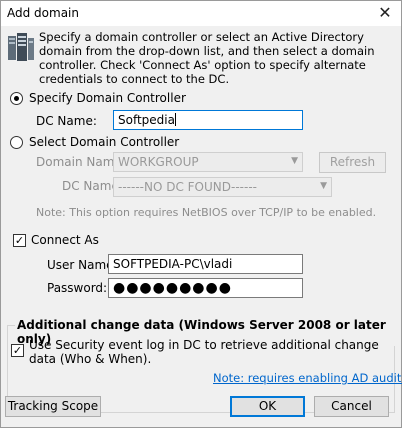 This screenshot has width=402, height=428. What do you see at coordinates (352, 162) in the screenshot?
I see `refresh-button: Refresh` at bounding box center [352, 162].